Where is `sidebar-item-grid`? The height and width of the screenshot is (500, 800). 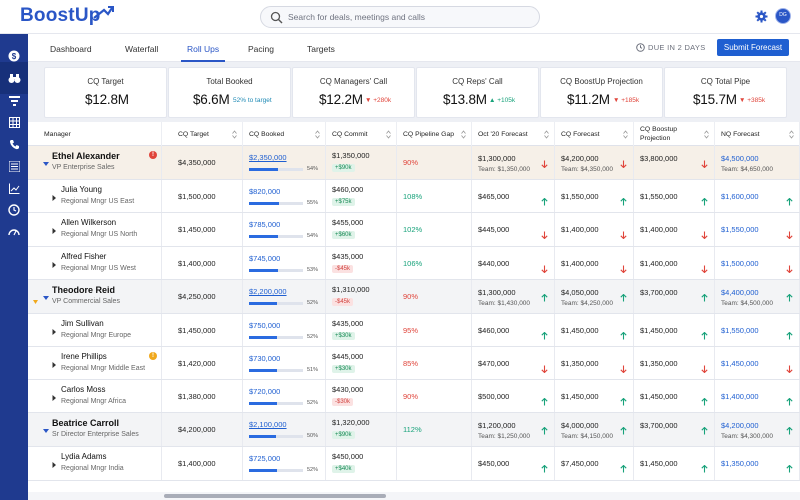
sidebar-item-grid is located at coordinates (14, 122).